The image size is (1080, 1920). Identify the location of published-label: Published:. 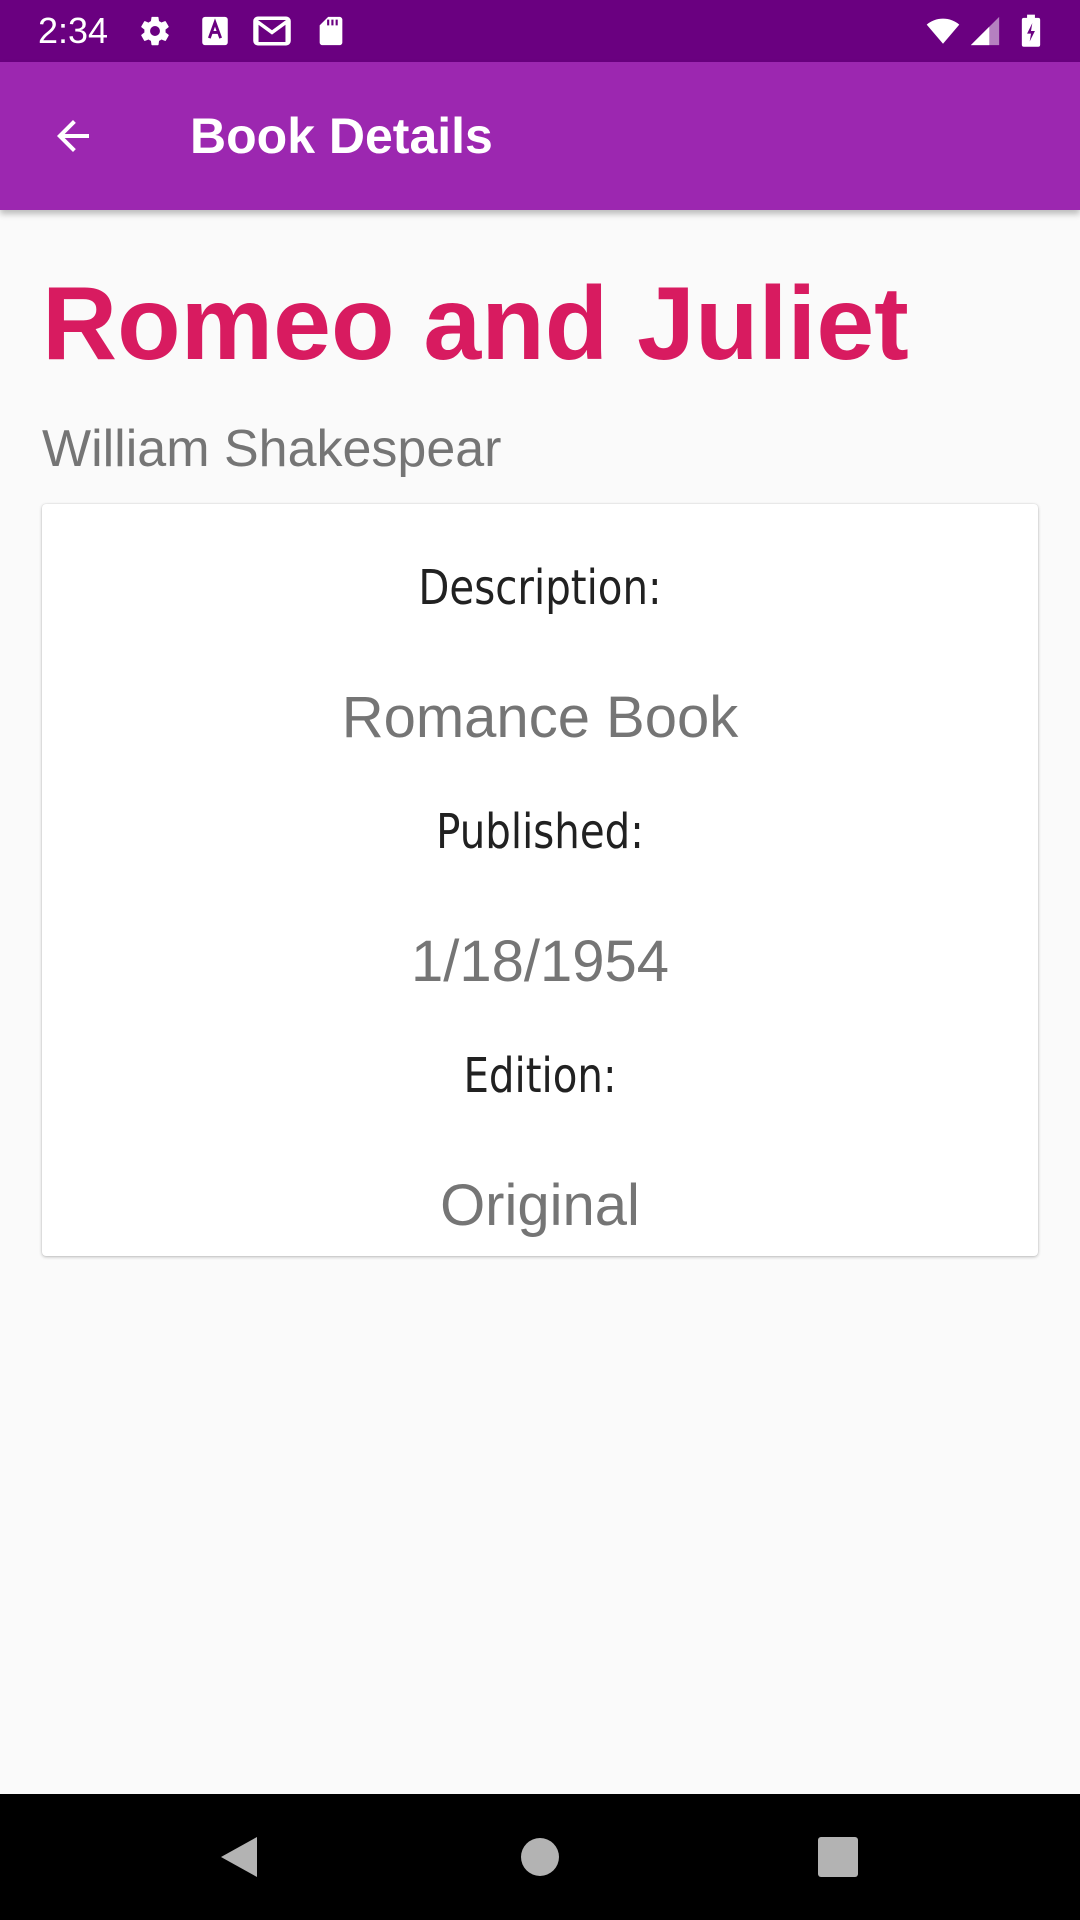
(540, 832).